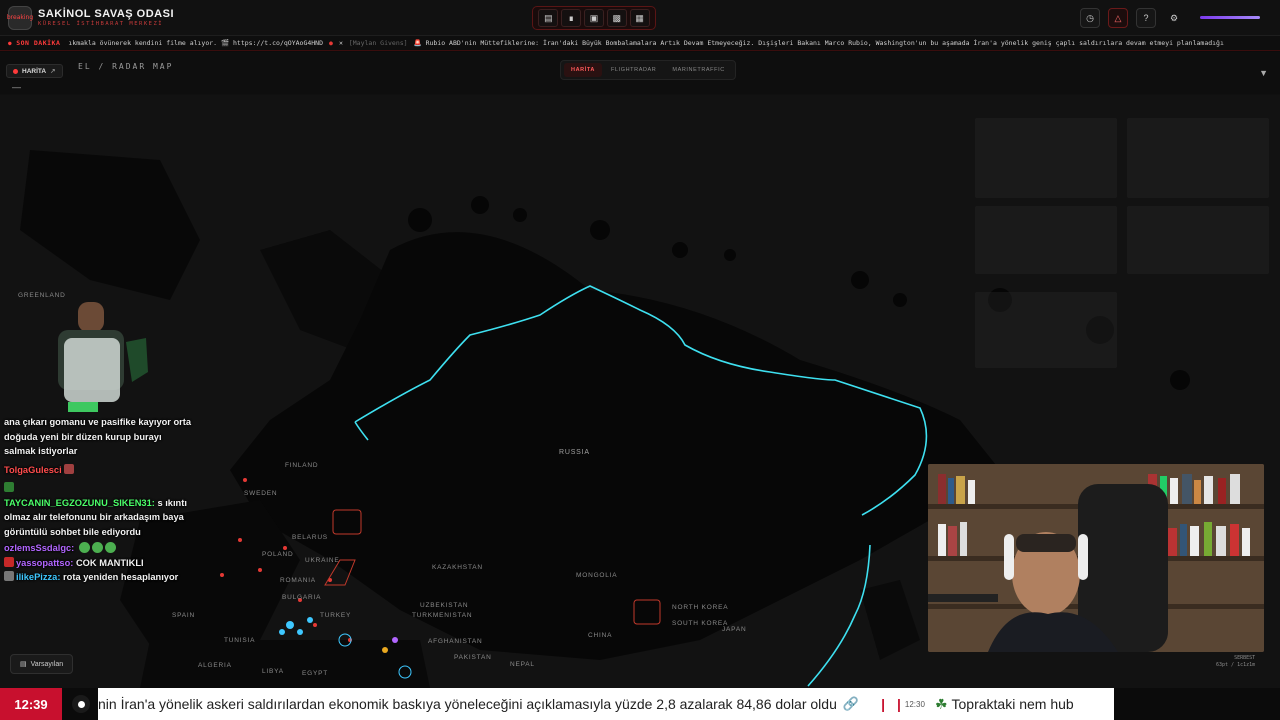  I want to click on alert-icon: △, so click(1118, 18).